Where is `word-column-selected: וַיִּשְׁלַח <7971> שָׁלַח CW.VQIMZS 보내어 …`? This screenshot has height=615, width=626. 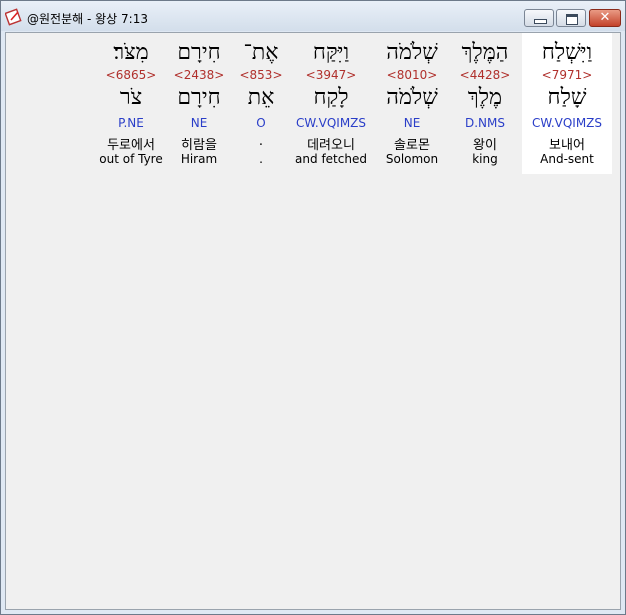 word-column-selected: וַיִּשְׁלַח <7971> שָׁלַח CW.VQIMZS 보내어 … is located at coordinates (567, 103).